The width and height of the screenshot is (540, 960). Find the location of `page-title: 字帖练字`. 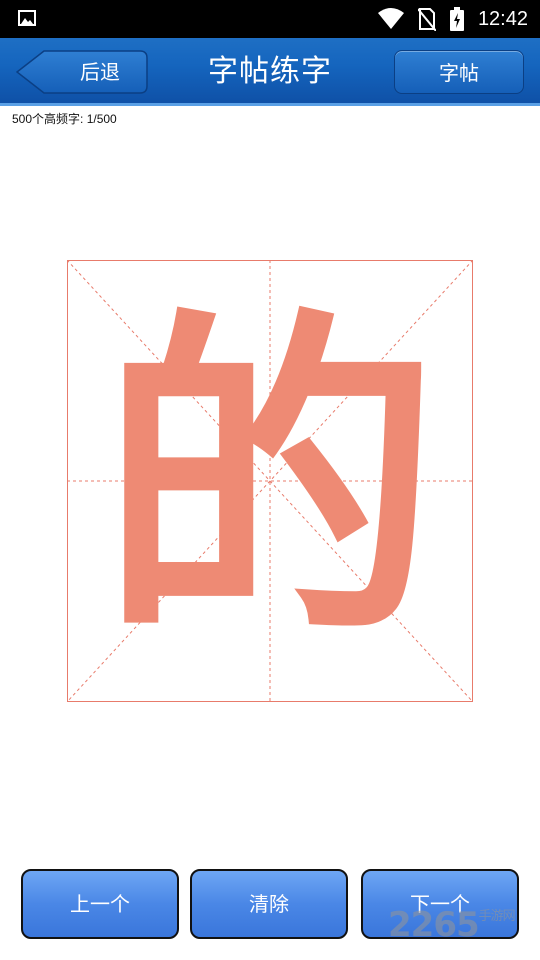

page-title: 字帖练字 is located at coordinates (270, 71).